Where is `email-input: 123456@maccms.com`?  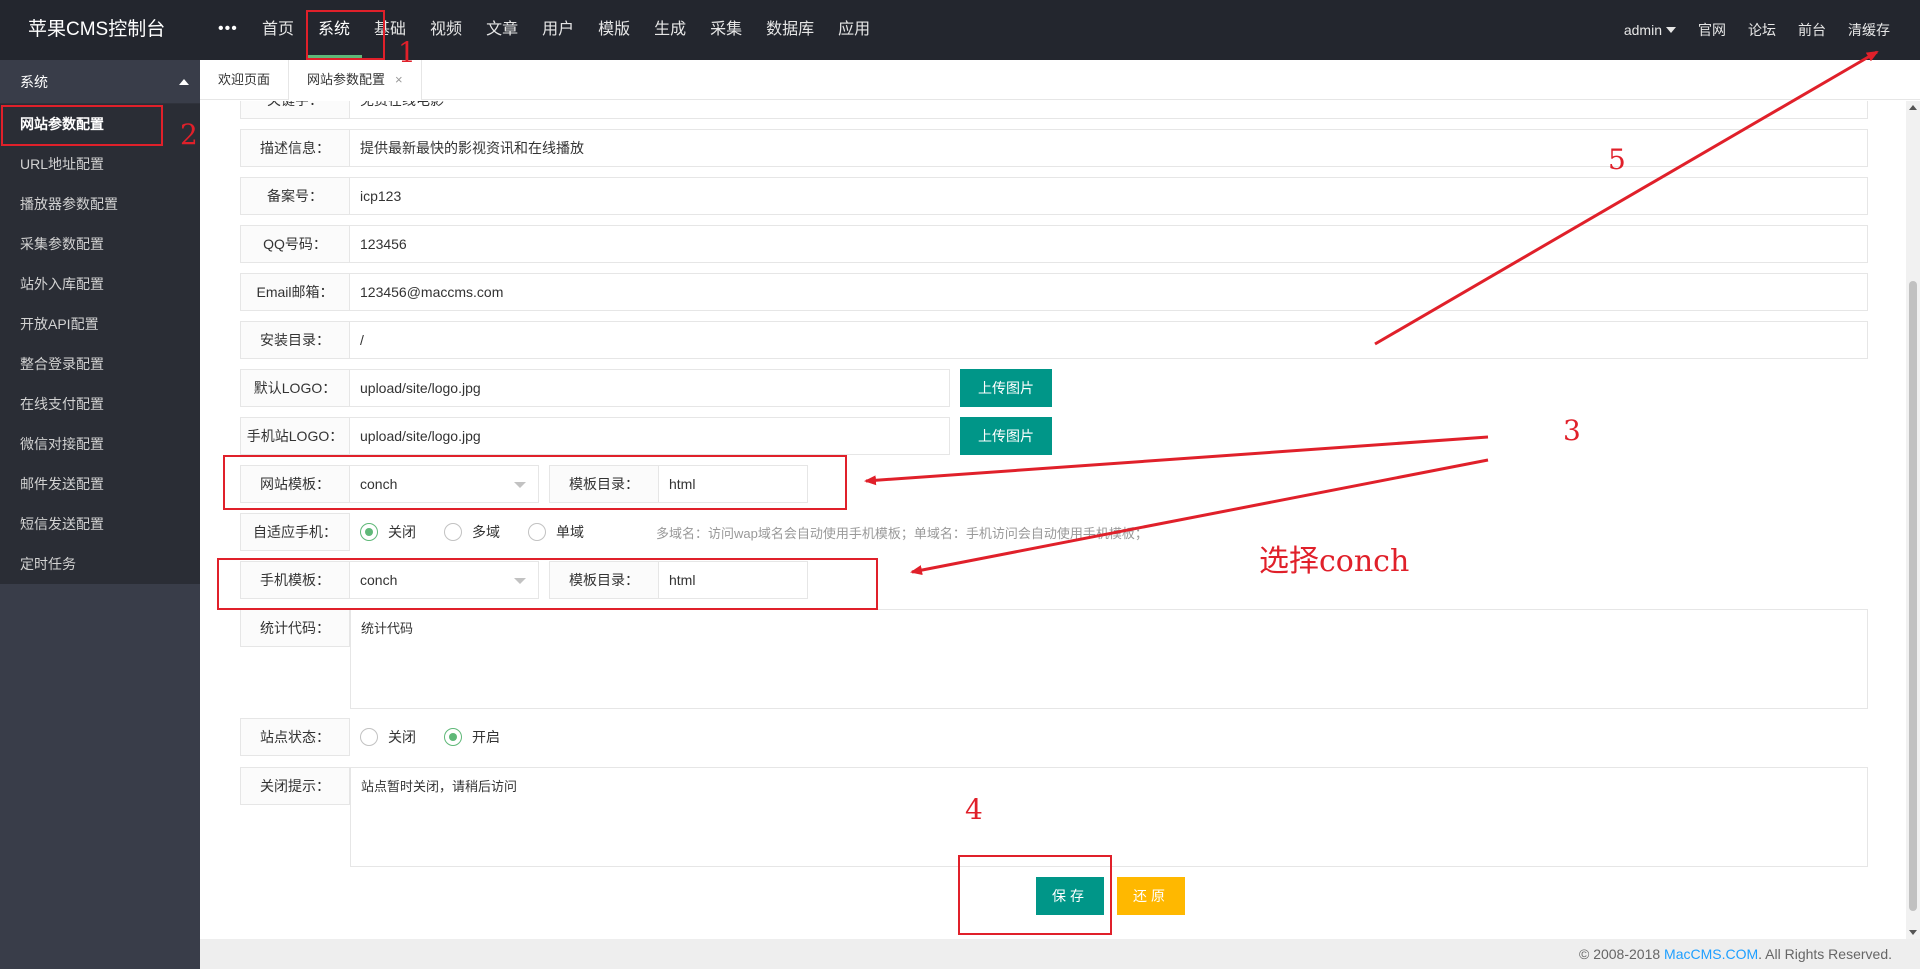 email-input: 123456@maccms.com is located at coordinates (1109, 292).